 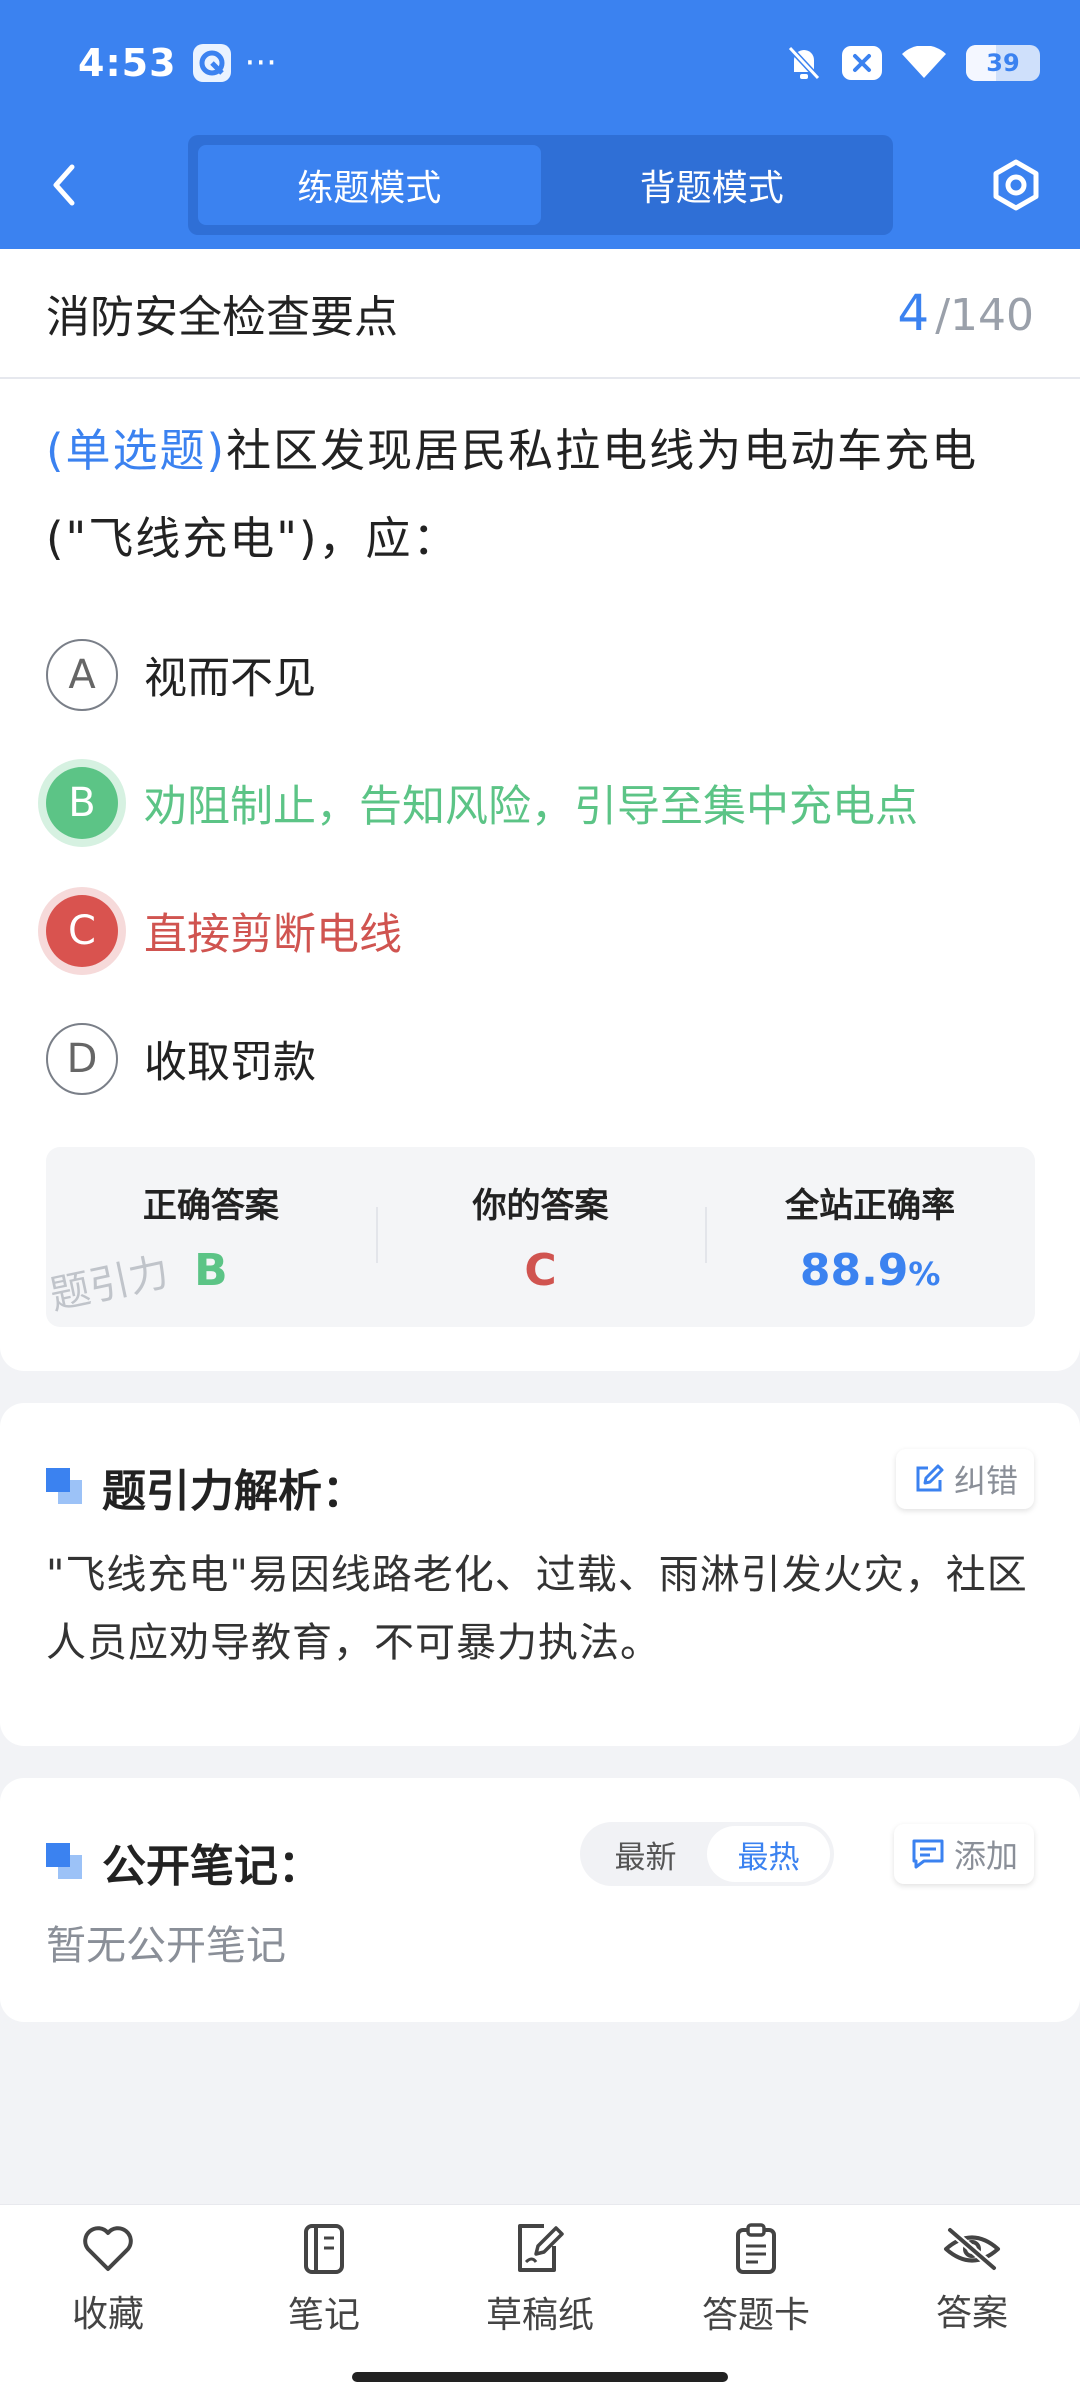 I want to click on battery-level: 39, so click(x=1003, y=63).